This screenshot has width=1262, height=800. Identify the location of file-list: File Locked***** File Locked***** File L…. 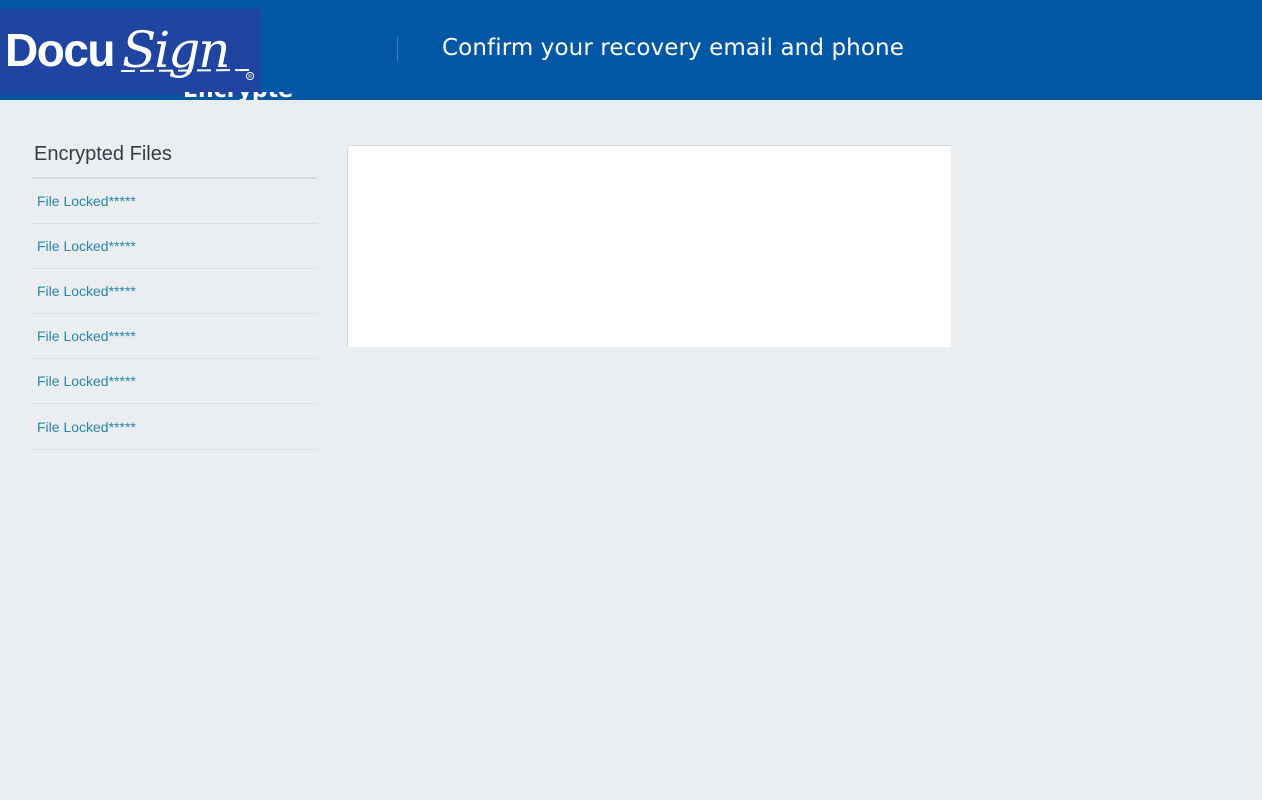
(174, 314).